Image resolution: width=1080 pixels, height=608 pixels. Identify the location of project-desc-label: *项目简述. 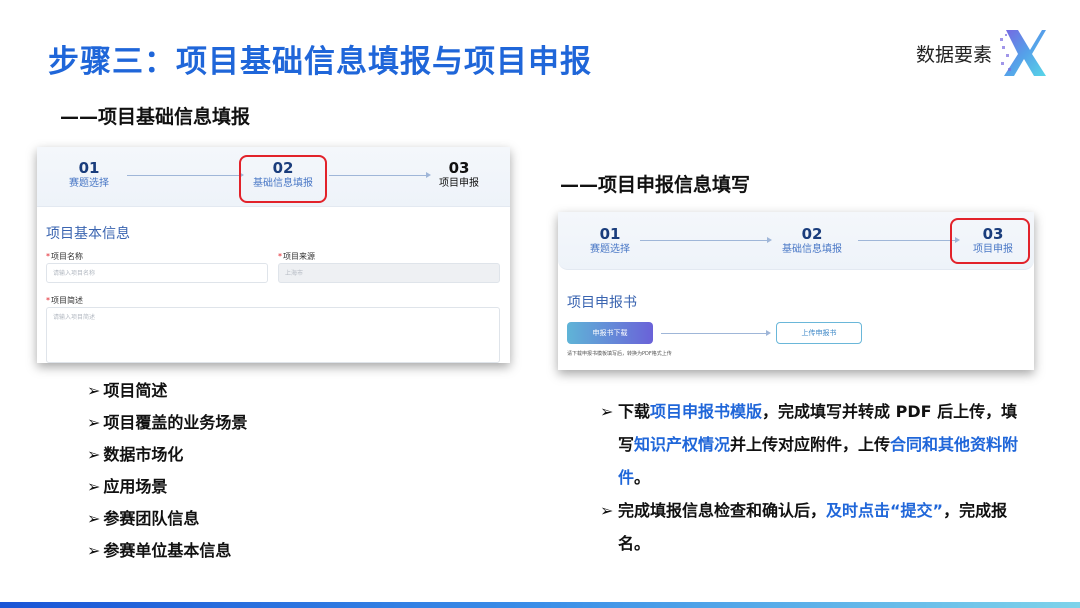
(64, 300).